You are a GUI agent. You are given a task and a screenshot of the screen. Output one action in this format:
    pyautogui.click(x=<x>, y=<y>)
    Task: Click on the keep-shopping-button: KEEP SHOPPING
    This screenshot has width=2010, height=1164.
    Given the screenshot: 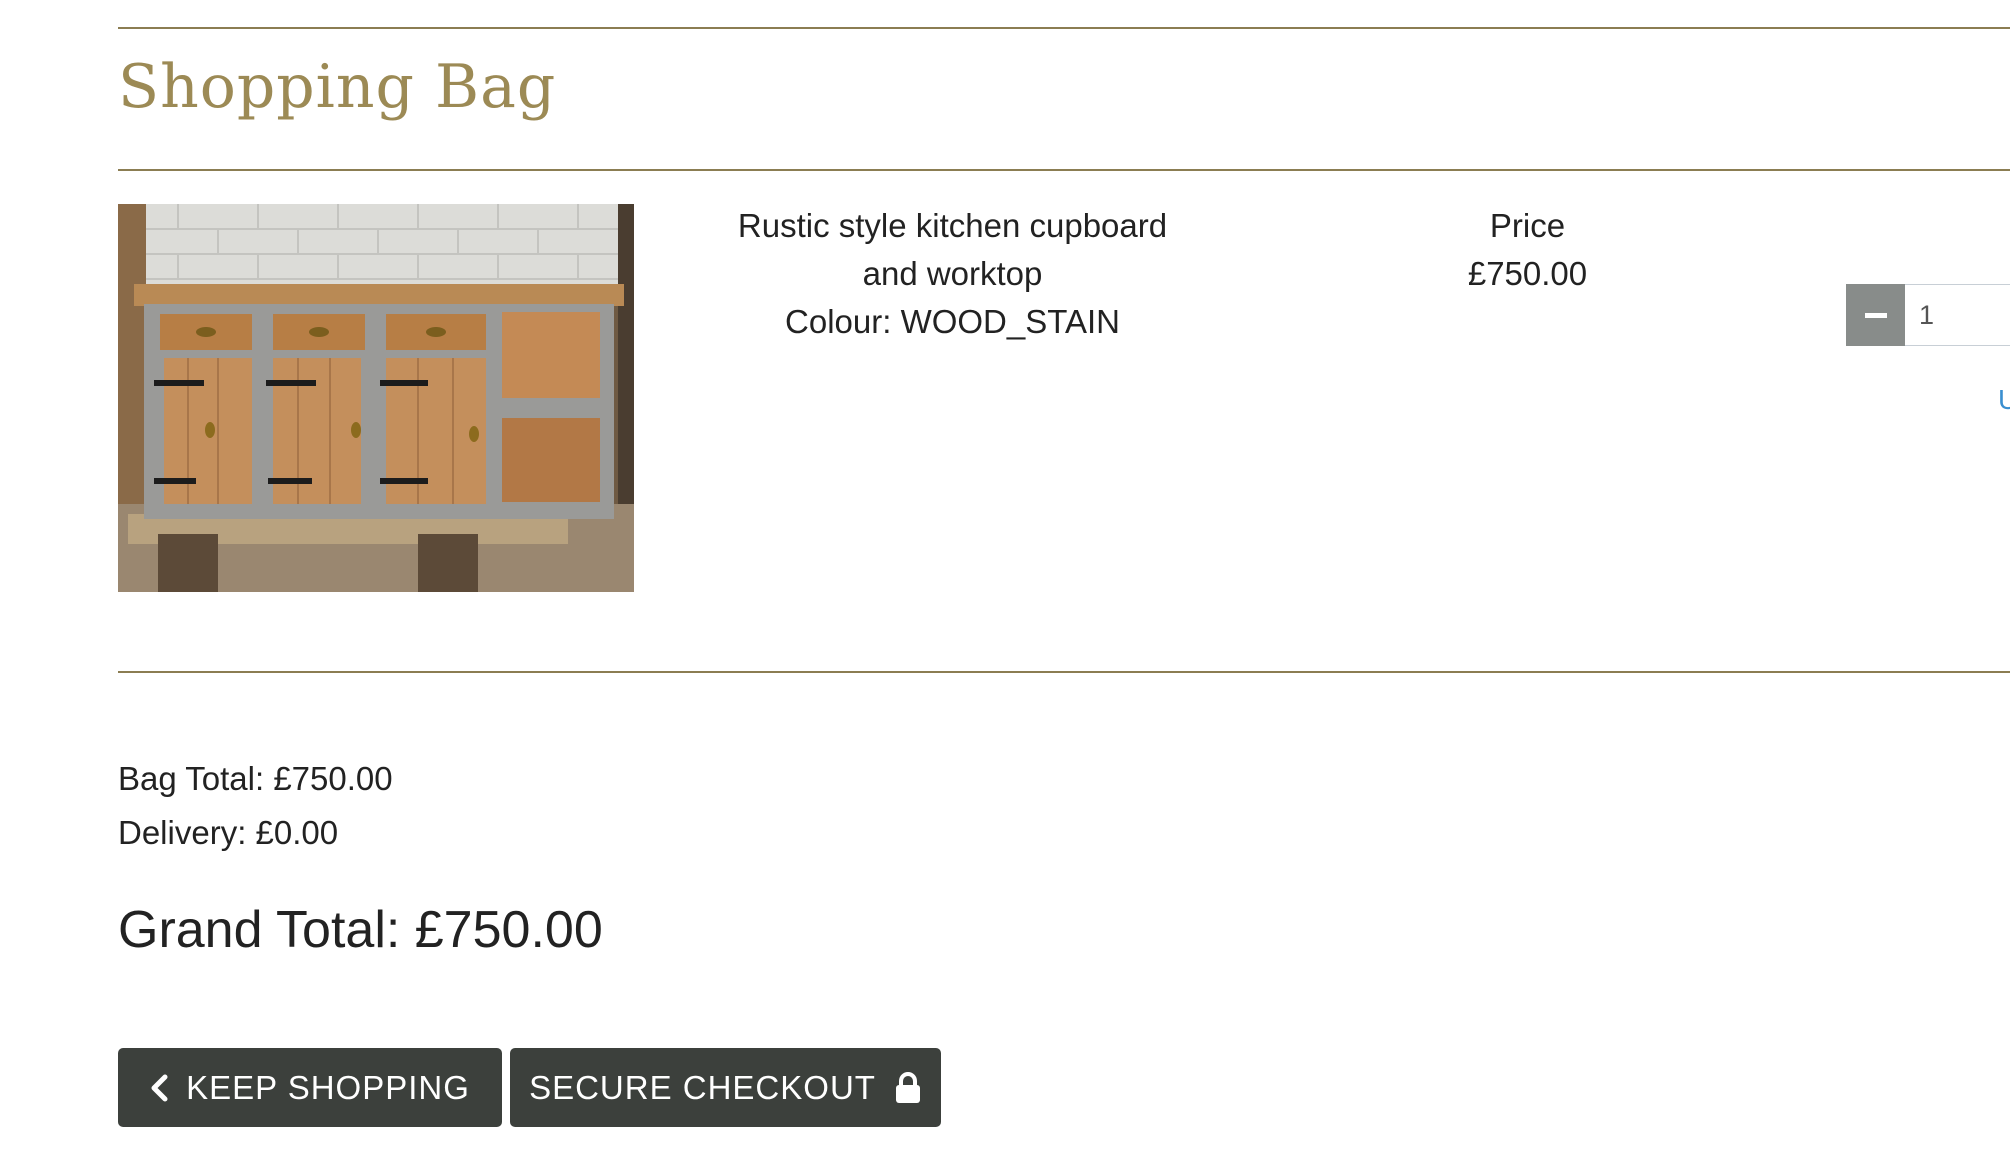 What is the action you would take?
    pyautogui.click(x=310, y=1087)
    